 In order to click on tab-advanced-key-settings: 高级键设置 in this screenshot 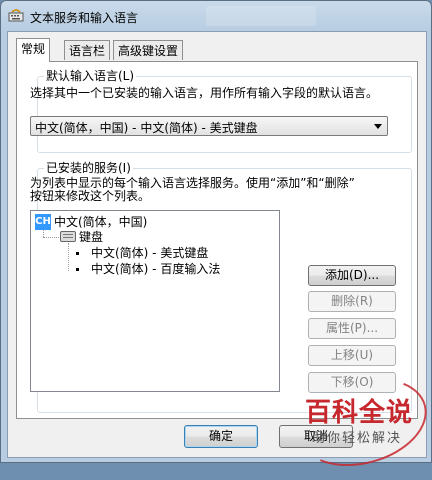, I will do `click(148, 50)`.